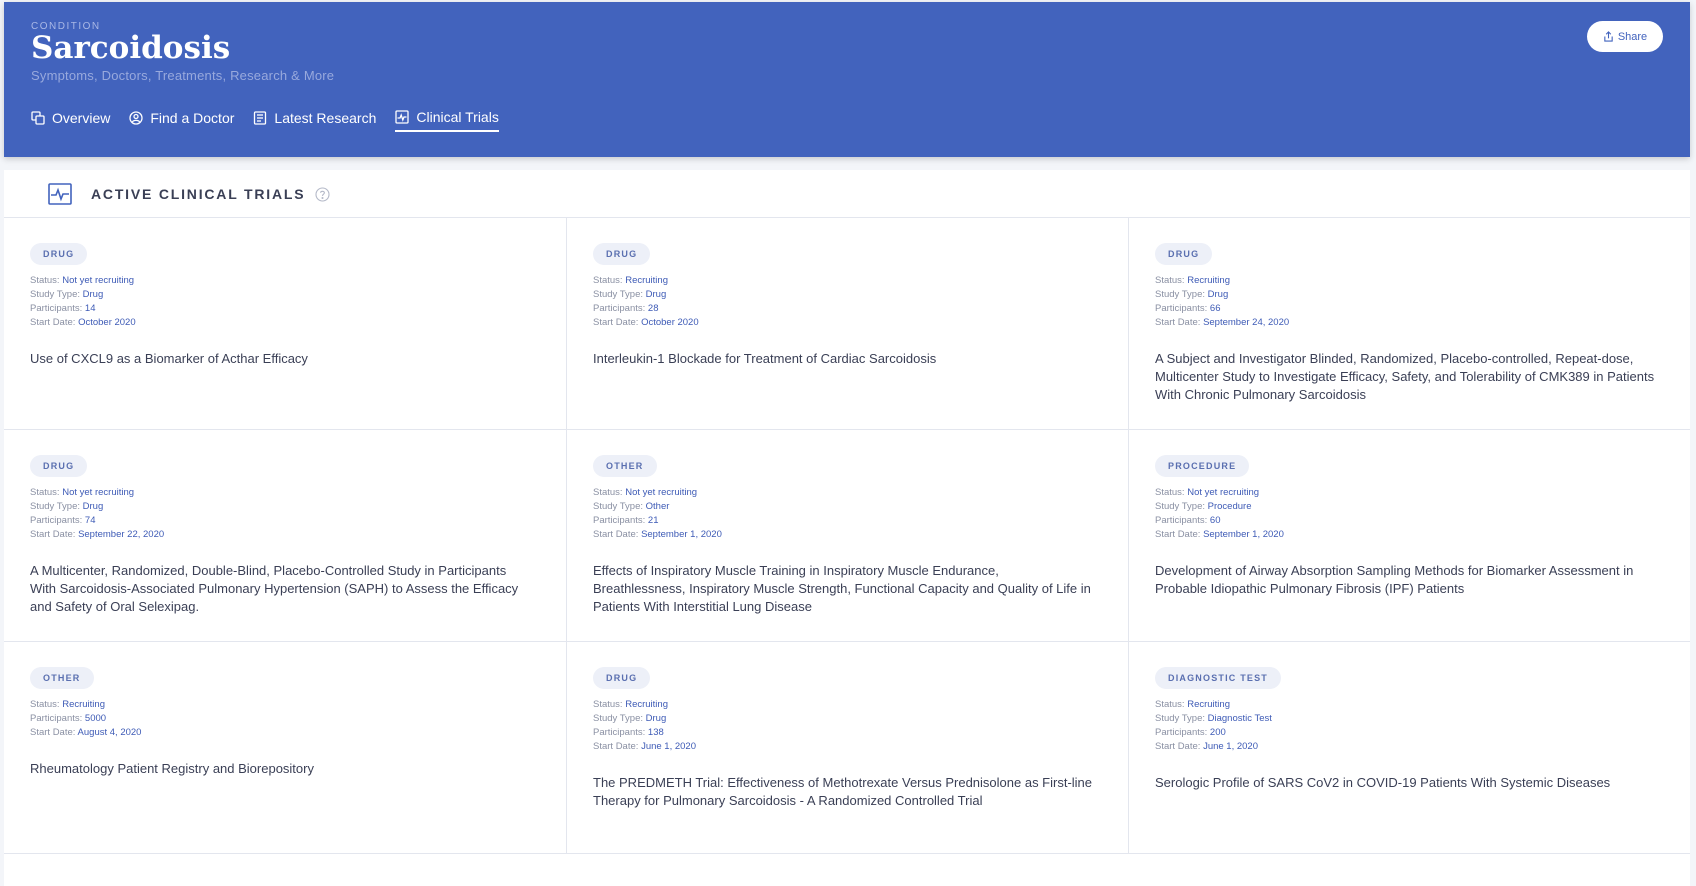 This screenshot has height=886, width=1696. Describe the element at coordinates (90, 520) in the screenshot. I see `participants-value: 74` at that location.